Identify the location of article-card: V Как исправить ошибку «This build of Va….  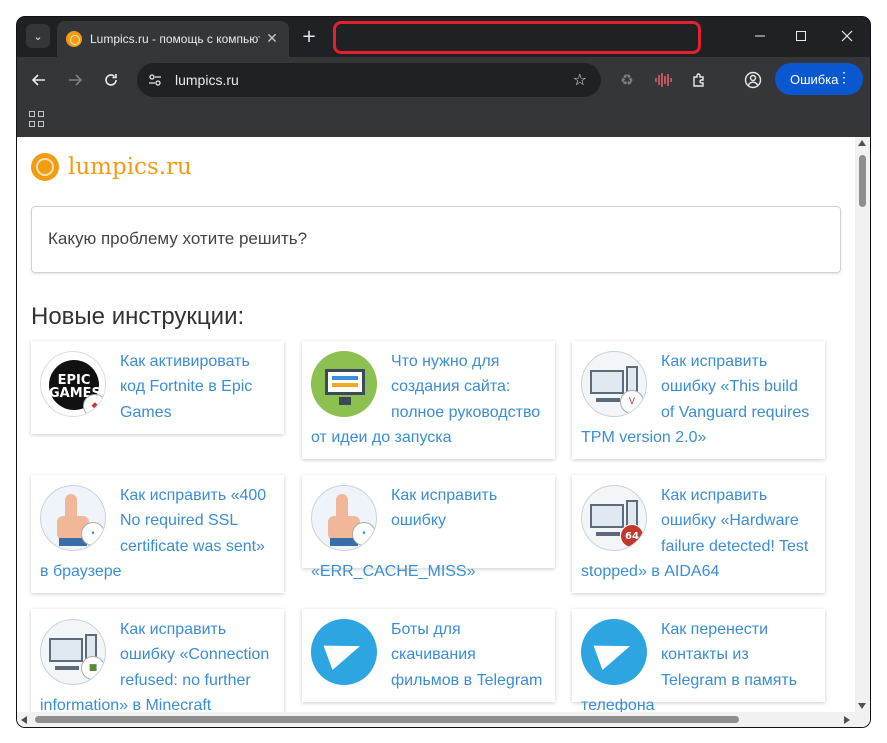
(698, 400).